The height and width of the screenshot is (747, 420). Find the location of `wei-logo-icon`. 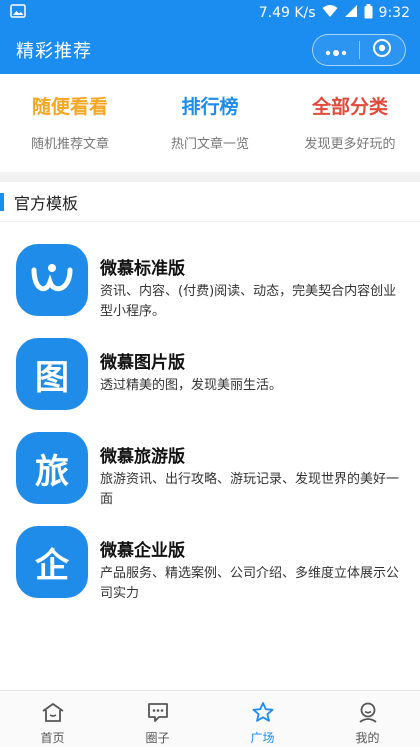

wei-logo-icon is located at coordinates (52, 280).